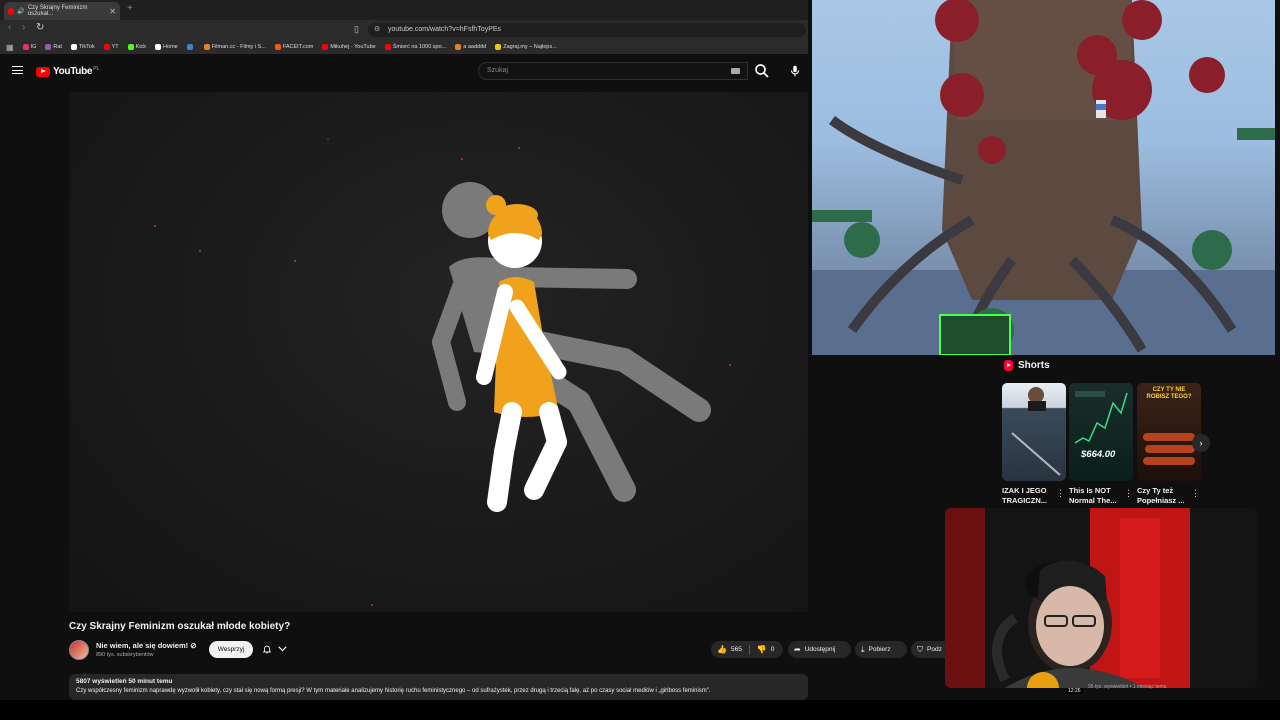 This screenshot has height=720, width=1280. I want to click on site-info-icon: ⚙, so click(377, 29).